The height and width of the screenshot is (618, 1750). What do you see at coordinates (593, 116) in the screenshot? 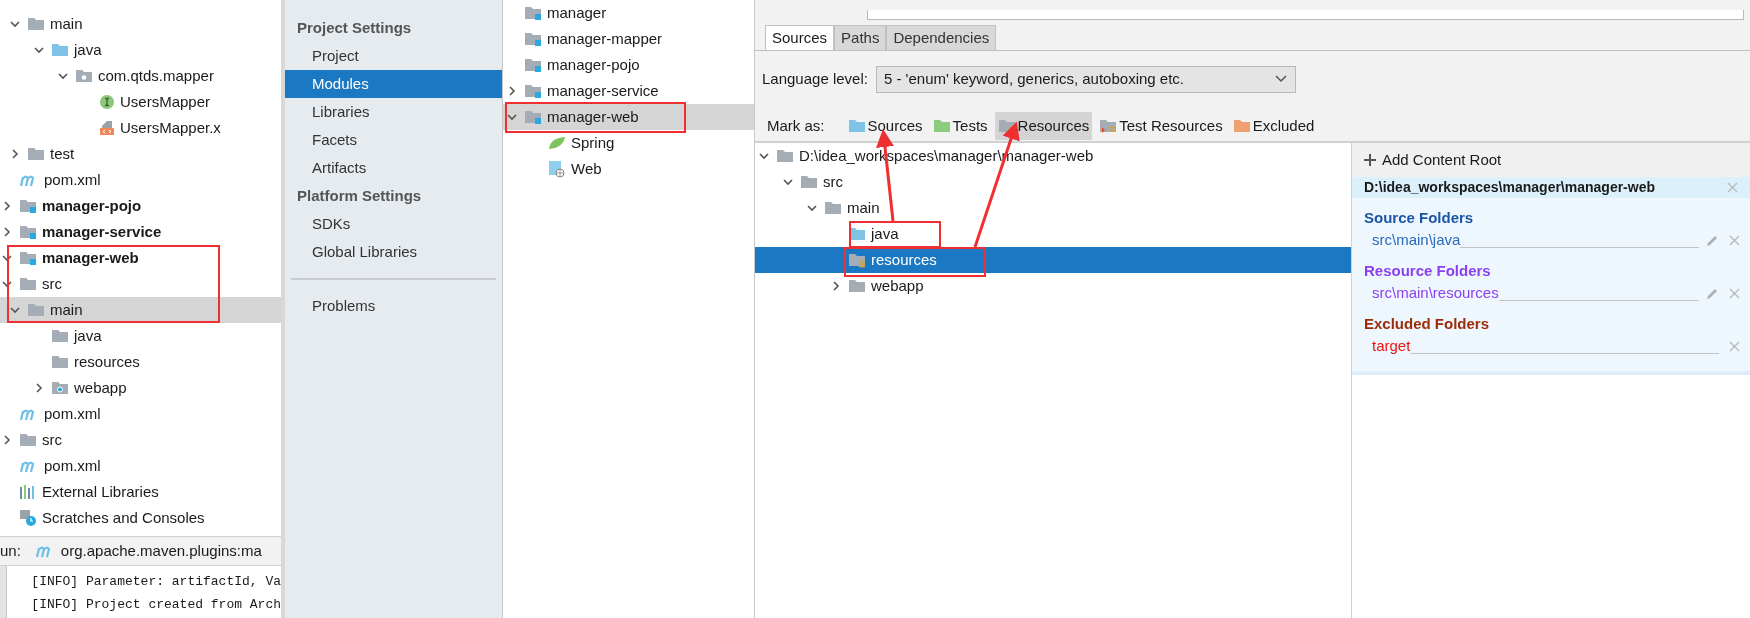
I see `tree-label: manager-web` at bounding box center [593, 116].